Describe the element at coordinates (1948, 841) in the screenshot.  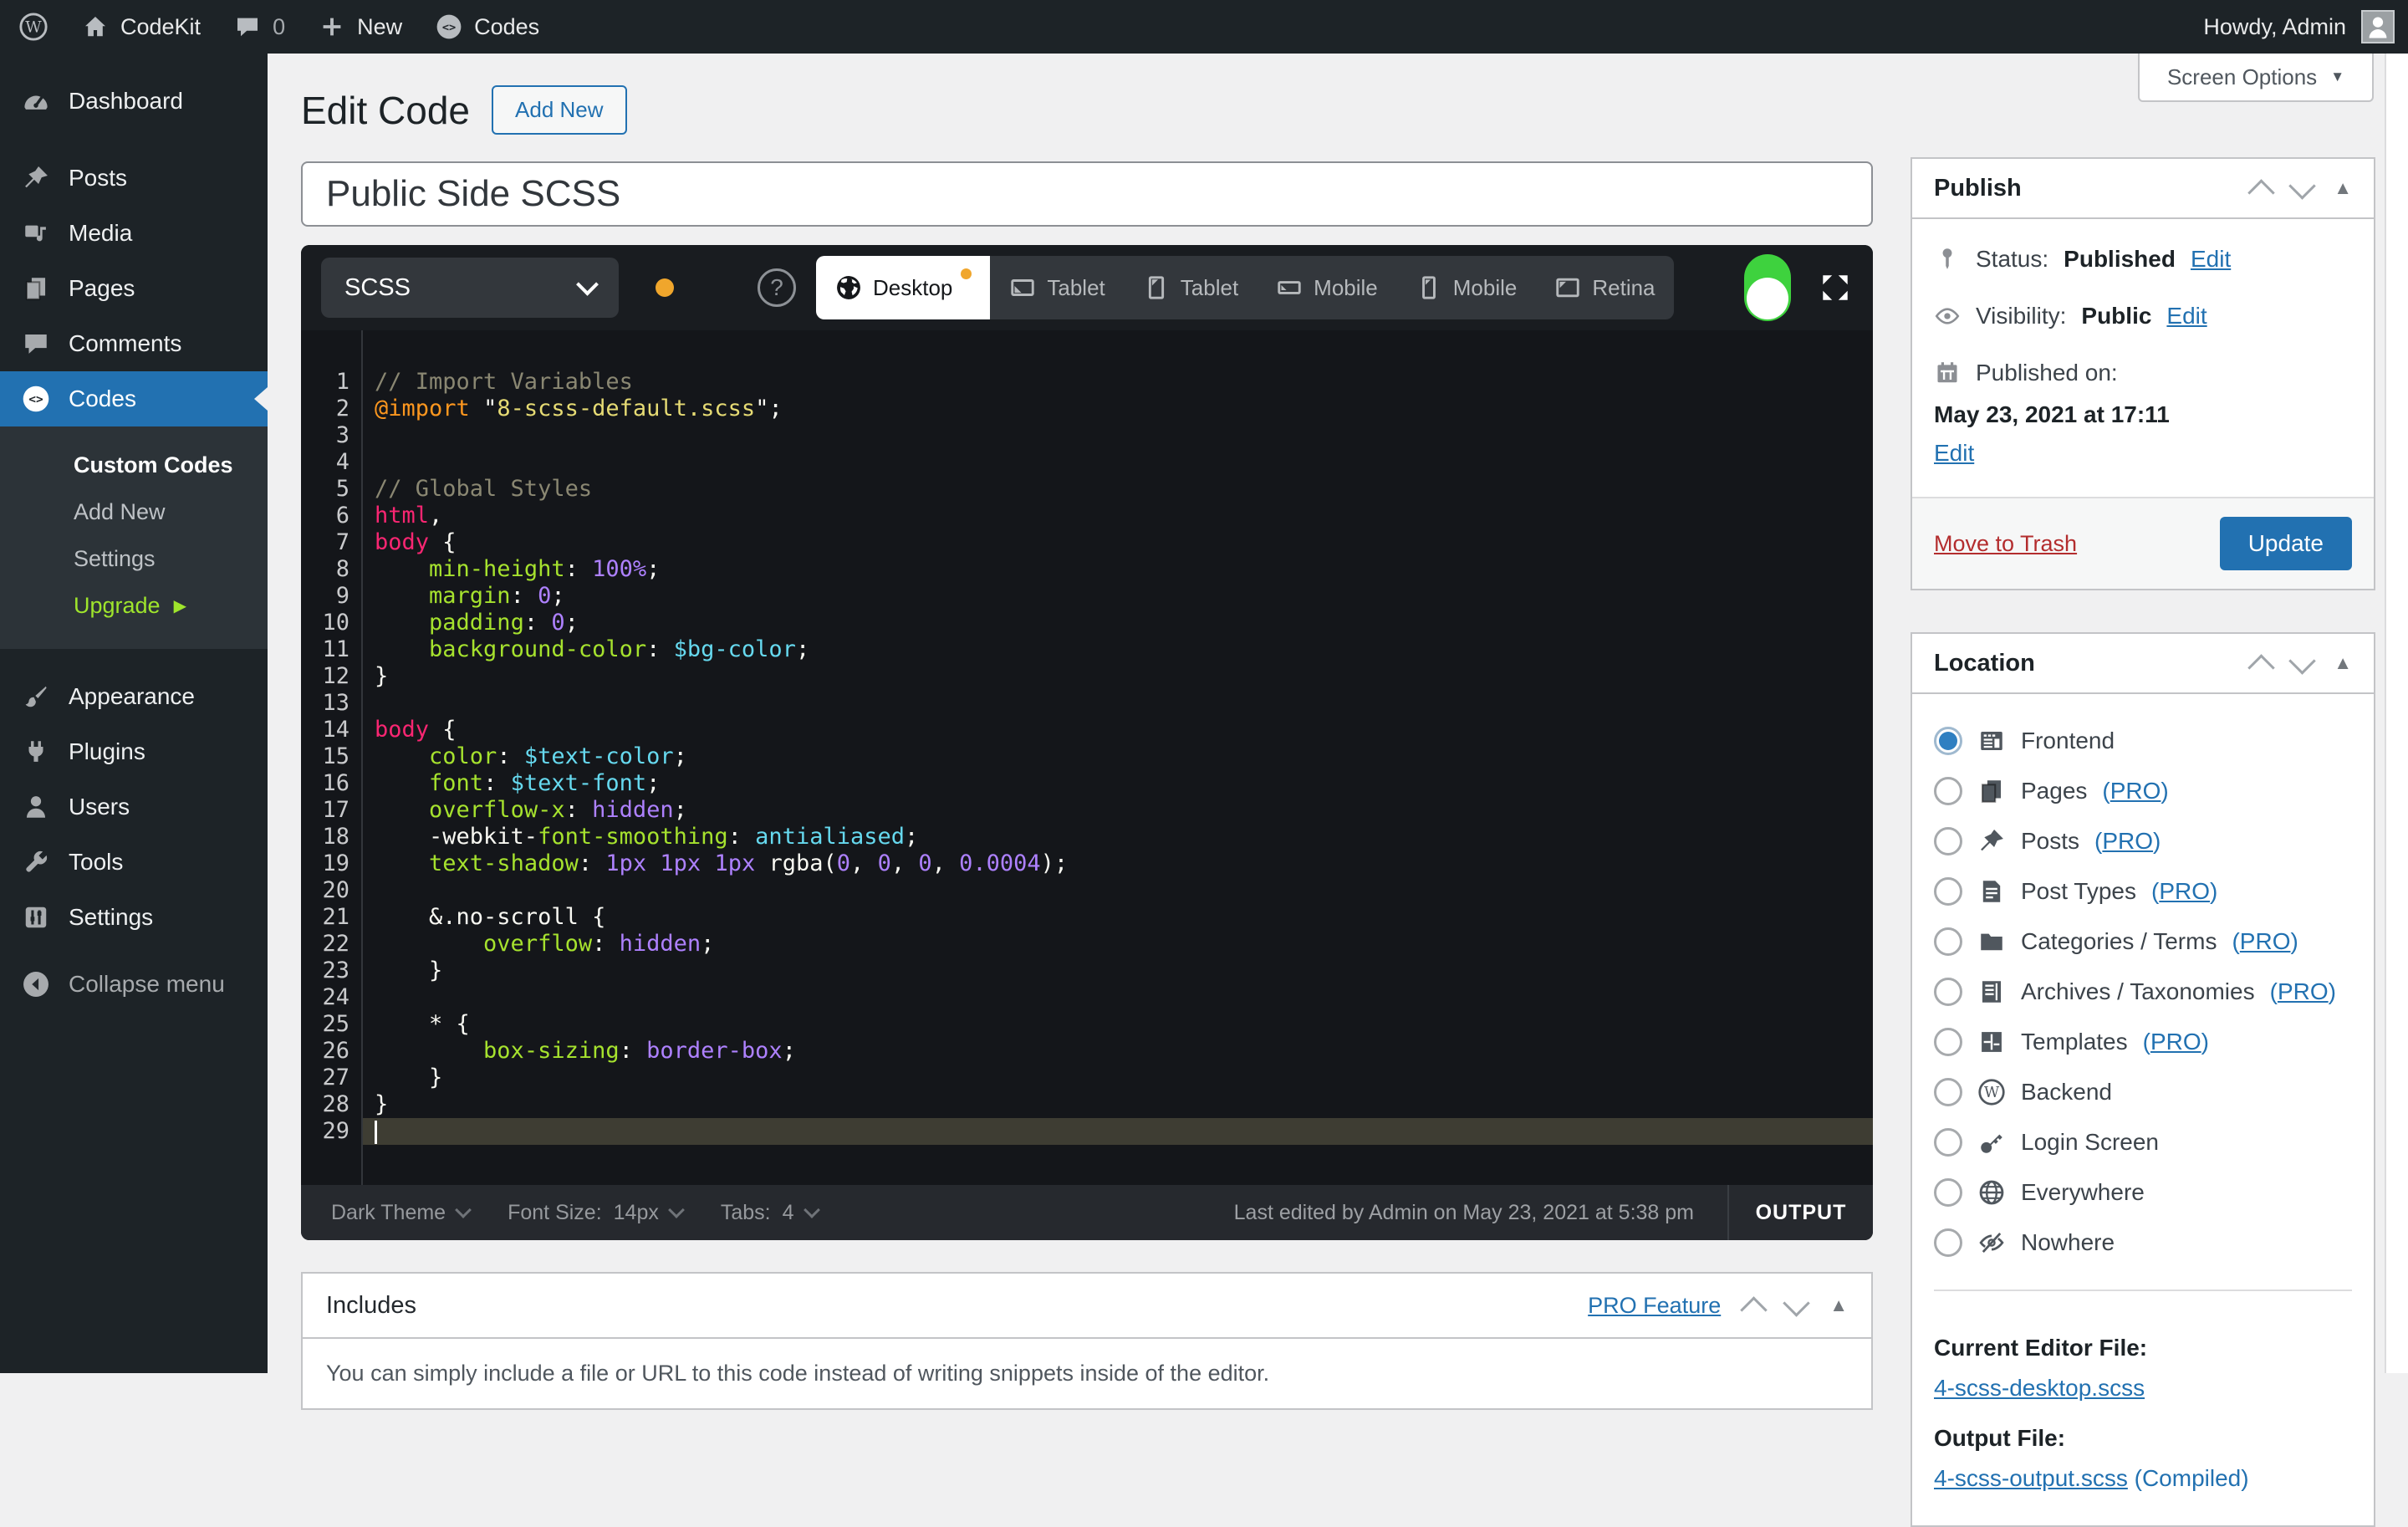
I see `radio-posts` at that location.